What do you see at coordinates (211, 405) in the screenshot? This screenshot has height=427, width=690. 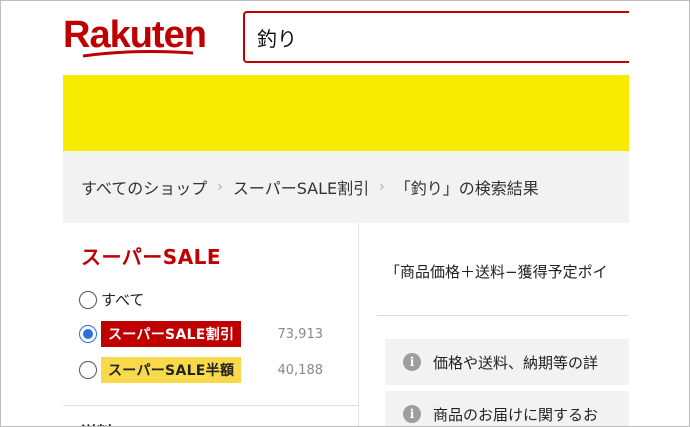 I see `sidebar-divider` at bounding box center [211, 405].